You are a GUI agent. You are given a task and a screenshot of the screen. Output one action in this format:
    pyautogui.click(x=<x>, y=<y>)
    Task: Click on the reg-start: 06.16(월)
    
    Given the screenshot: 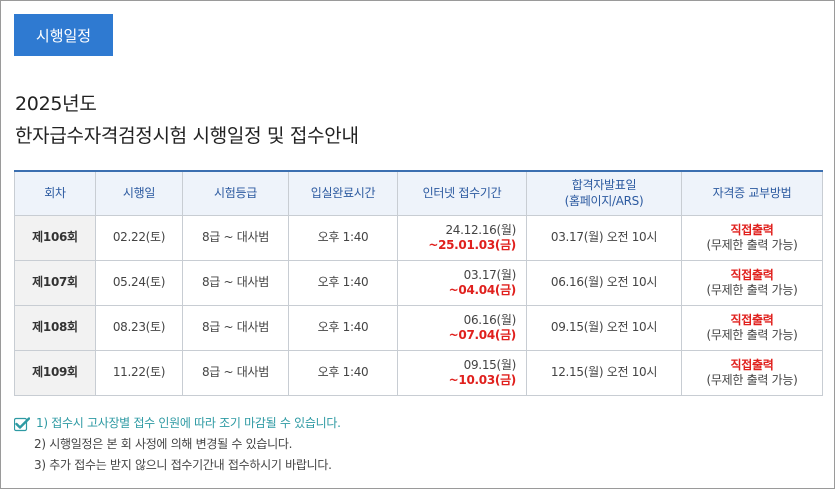 What is the action you would take?
    pyautogui.click(x=490, y=319)
    